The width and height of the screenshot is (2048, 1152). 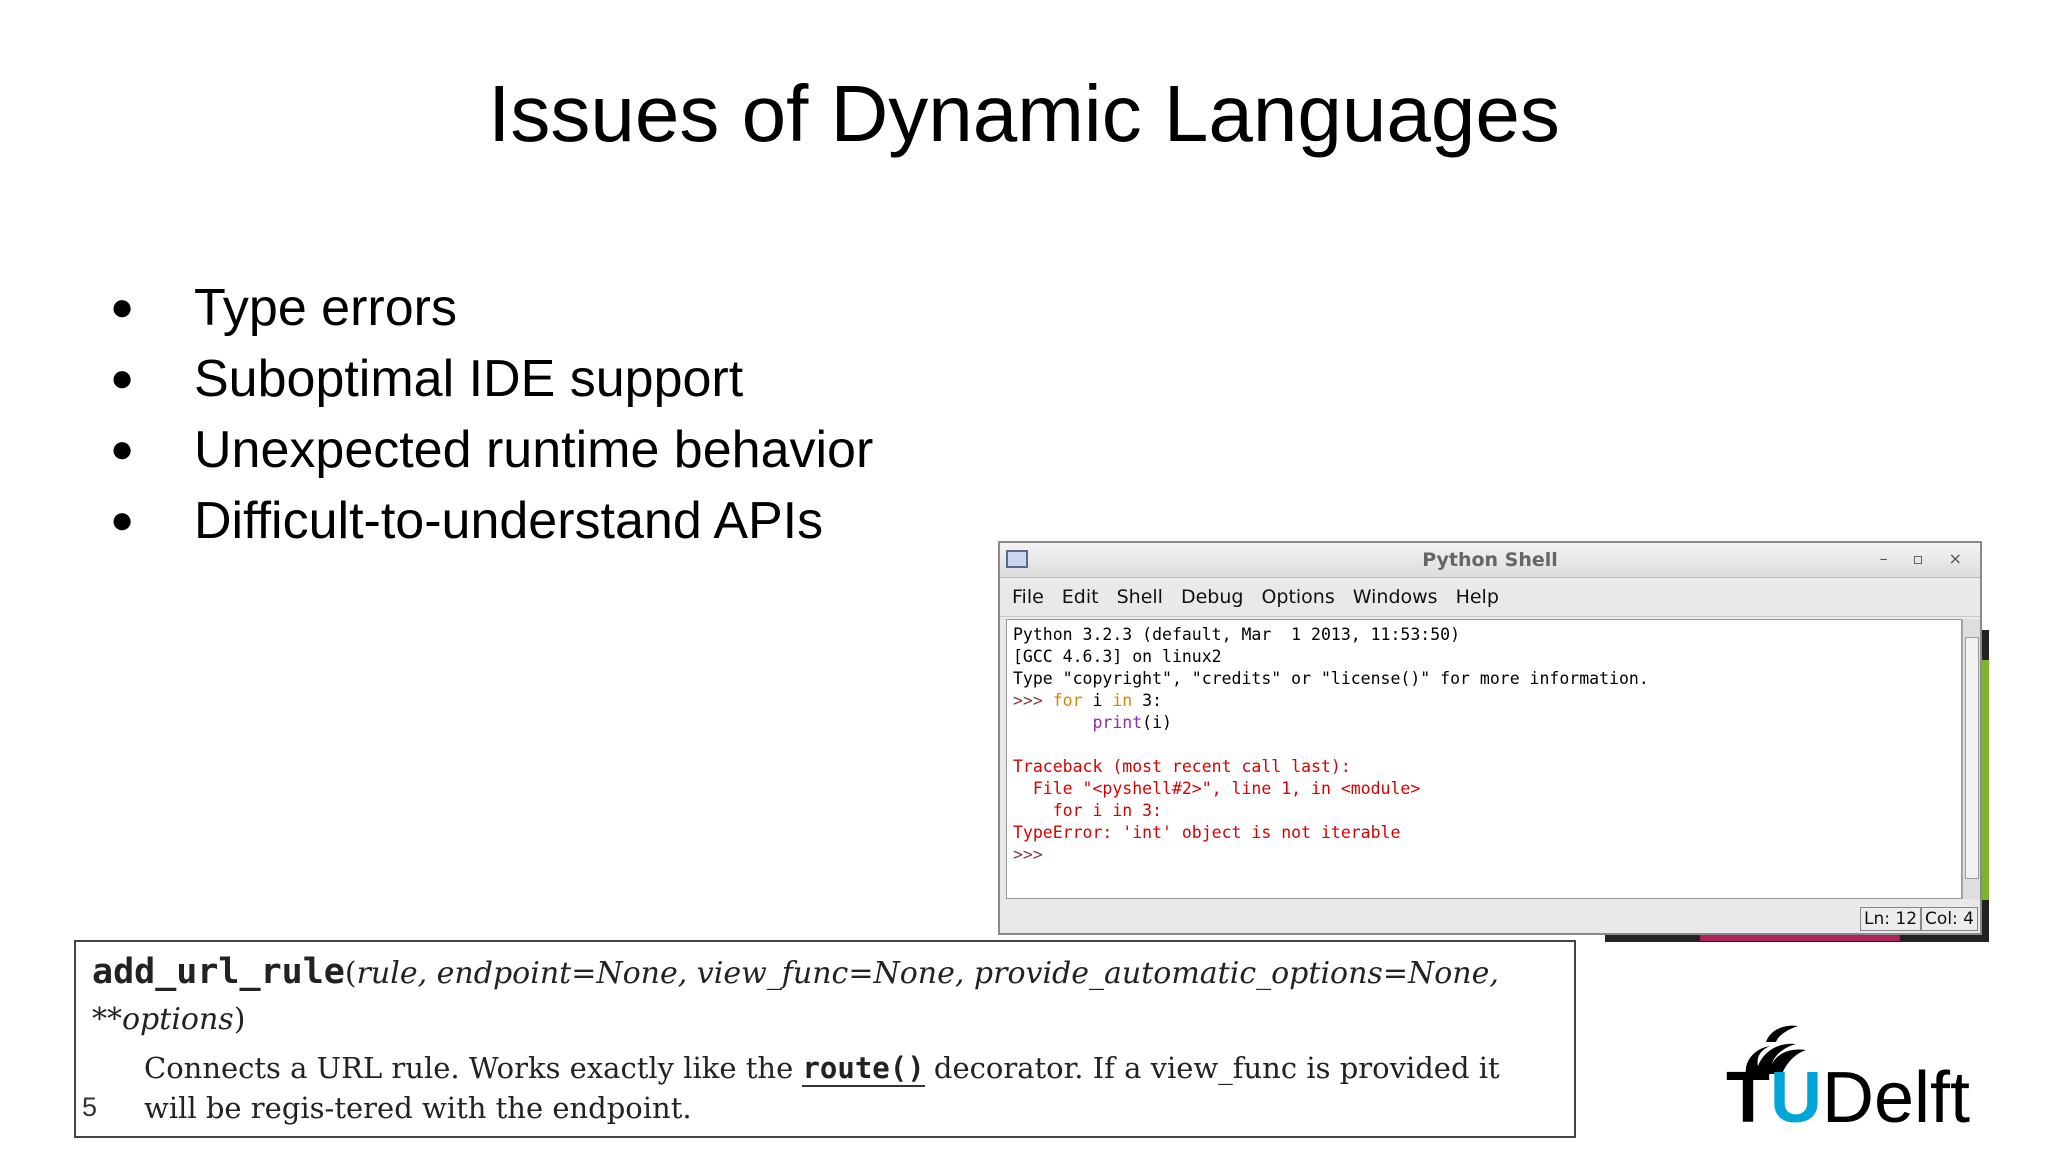 I want to click on api-function-name: add_url_rule, so click(x=218, y=972).